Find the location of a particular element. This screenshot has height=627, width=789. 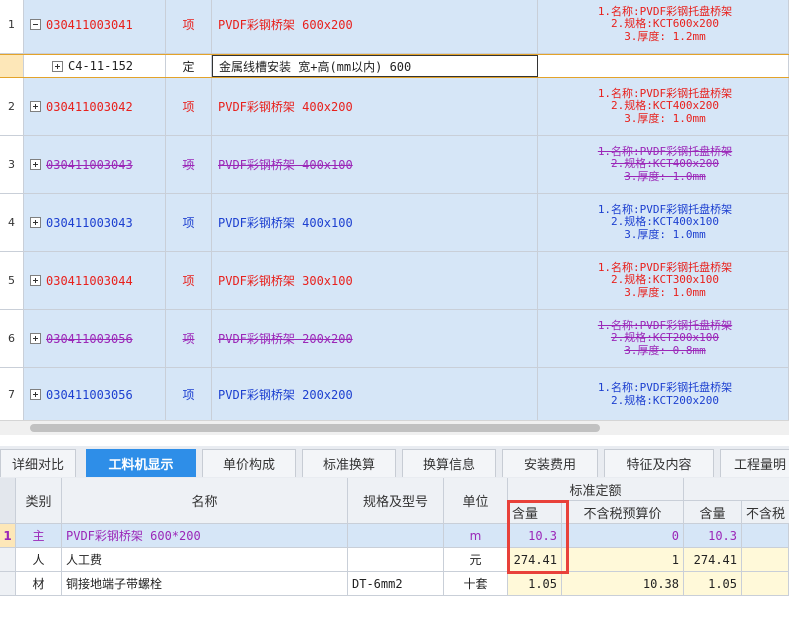

tab-7: 工程量明 is located at coordinates (754, 463).